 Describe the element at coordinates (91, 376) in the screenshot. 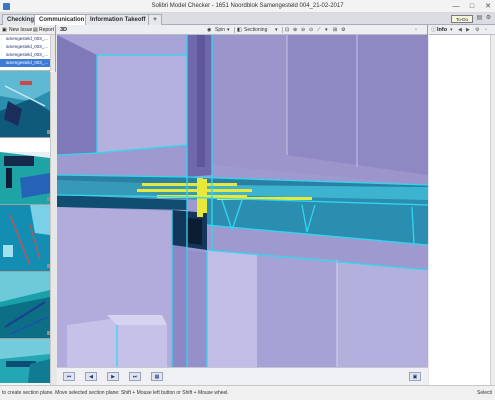

I see `previous-slide-button: ◀` at that location.